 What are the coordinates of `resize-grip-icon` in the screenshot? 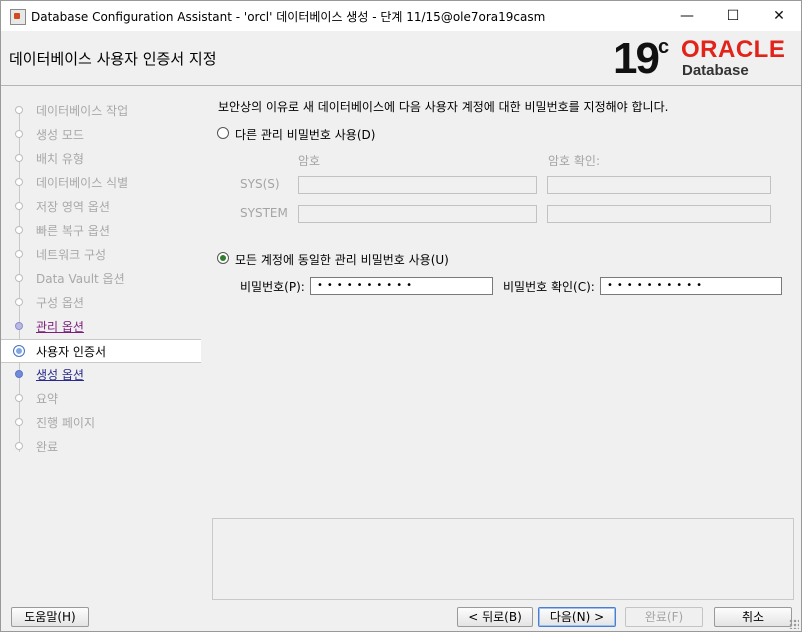 It's located at (794, 624).